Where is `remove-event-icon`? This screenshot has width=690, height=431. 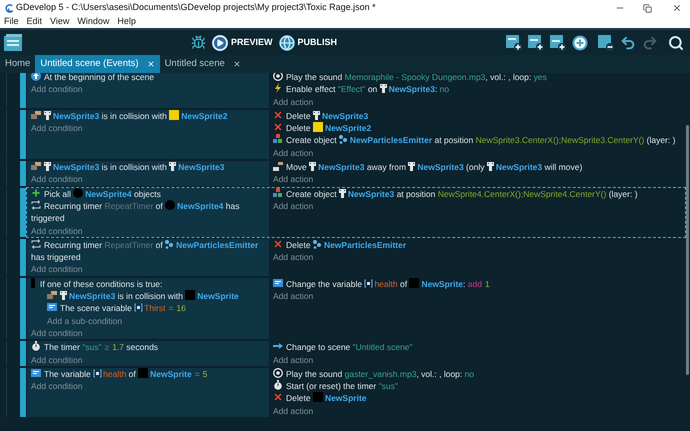 remove-event-icon is located at coordinates (606, 42).